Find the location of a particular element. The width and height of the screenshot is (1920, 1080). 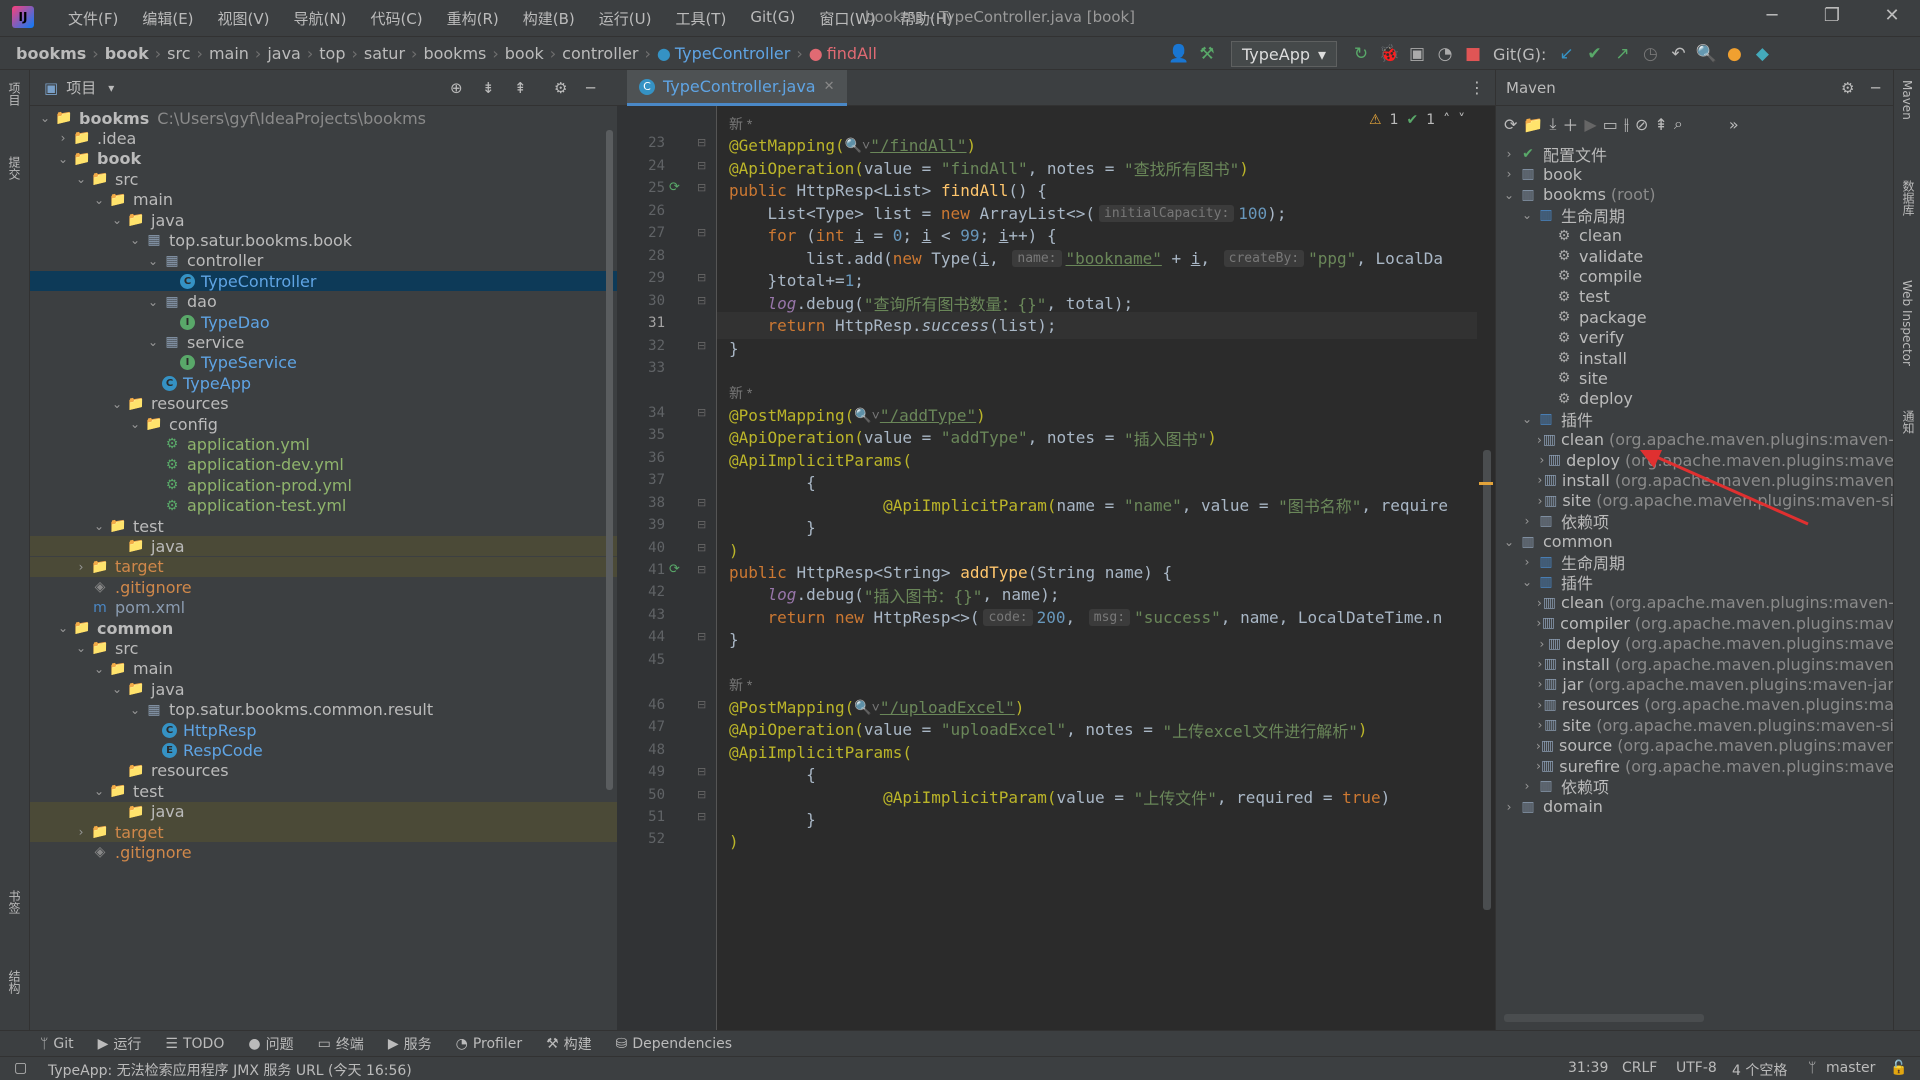

tree-item: ⌄ 📁 resources is located at coordinates (323, 404).